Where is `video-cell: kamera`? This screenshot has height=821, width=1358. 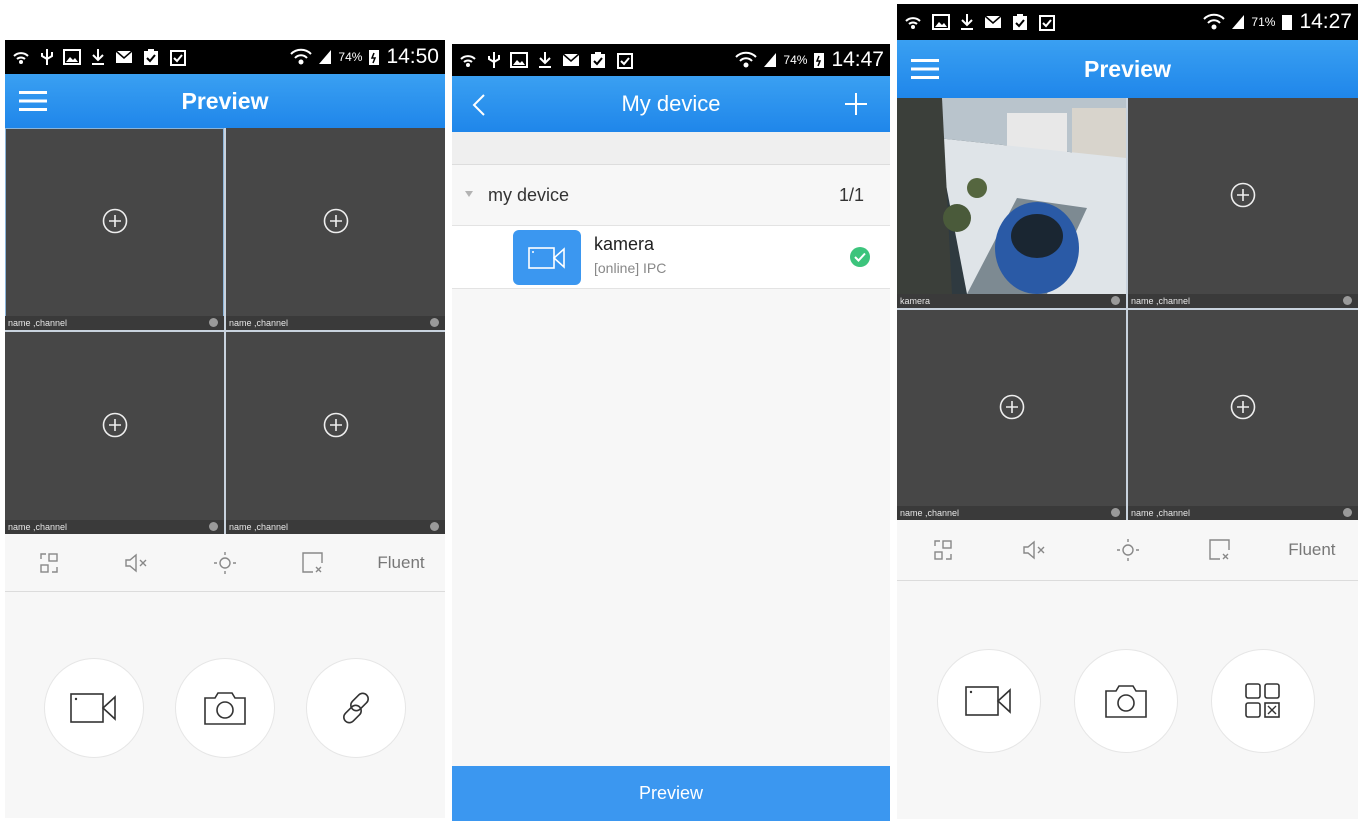
video-cell: kamera is located at coordinates (1011, 203).